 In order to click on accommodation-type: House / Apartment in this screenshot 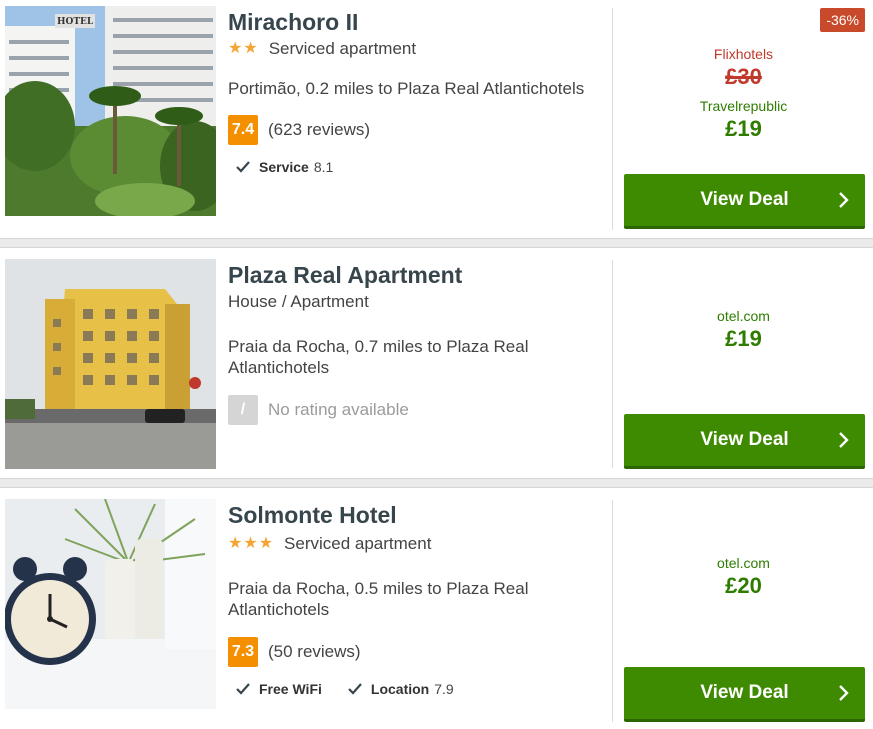, I will do `click(298, 301)`.